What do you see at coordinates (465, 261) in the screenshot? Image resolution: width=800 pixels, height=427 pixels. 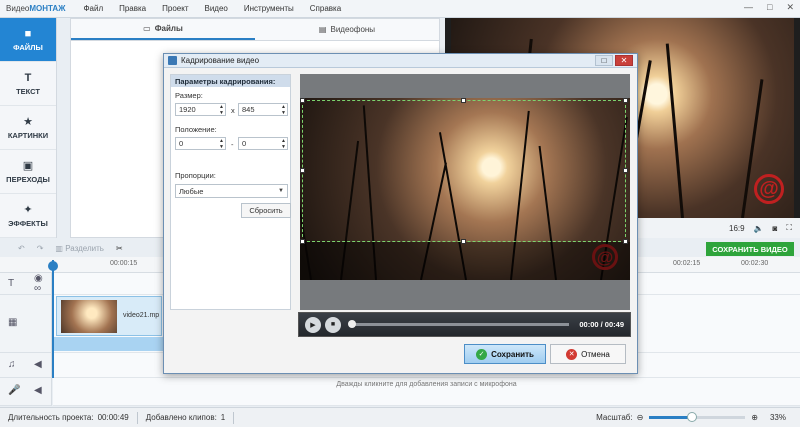 I see `crop-outside-shade` at bounding box center [465, 261].